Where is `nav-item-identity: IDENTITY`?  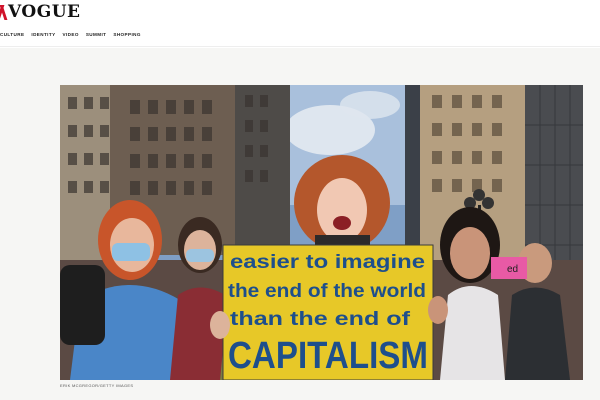 nav-item-identity: IDENTITY is located at coordinates (43, 34).